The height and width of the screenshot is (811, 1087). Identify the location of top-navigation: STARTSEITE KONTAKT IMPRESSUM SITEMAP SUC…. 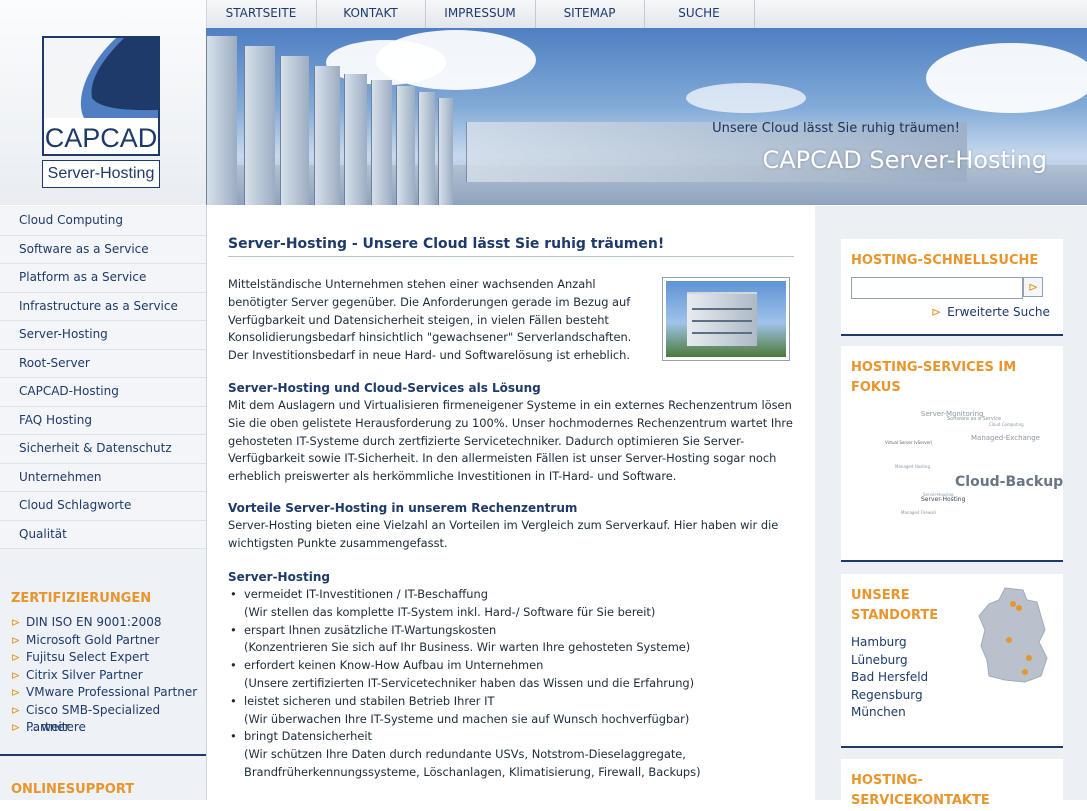
(646, 14).